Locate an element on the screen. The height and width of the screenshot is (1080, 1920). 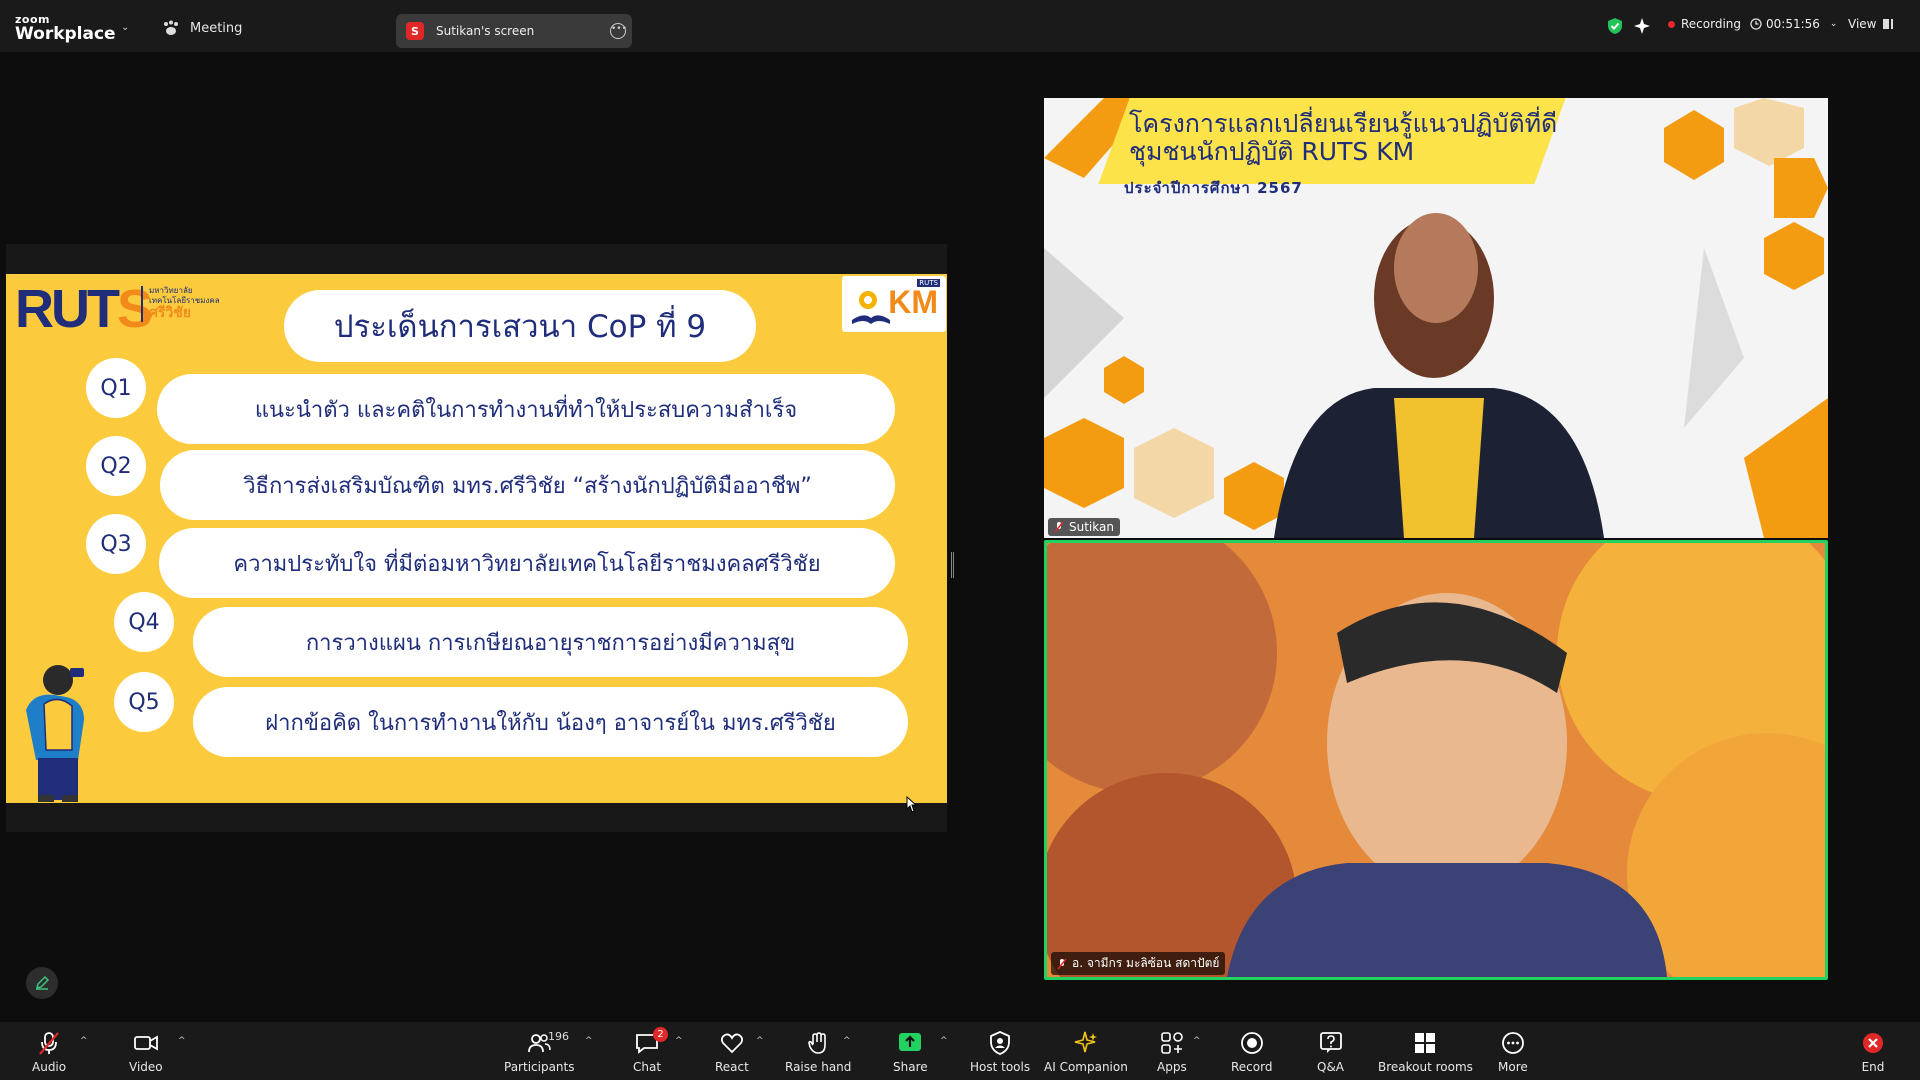
view-button: View is located at coordinates (1871, 24).